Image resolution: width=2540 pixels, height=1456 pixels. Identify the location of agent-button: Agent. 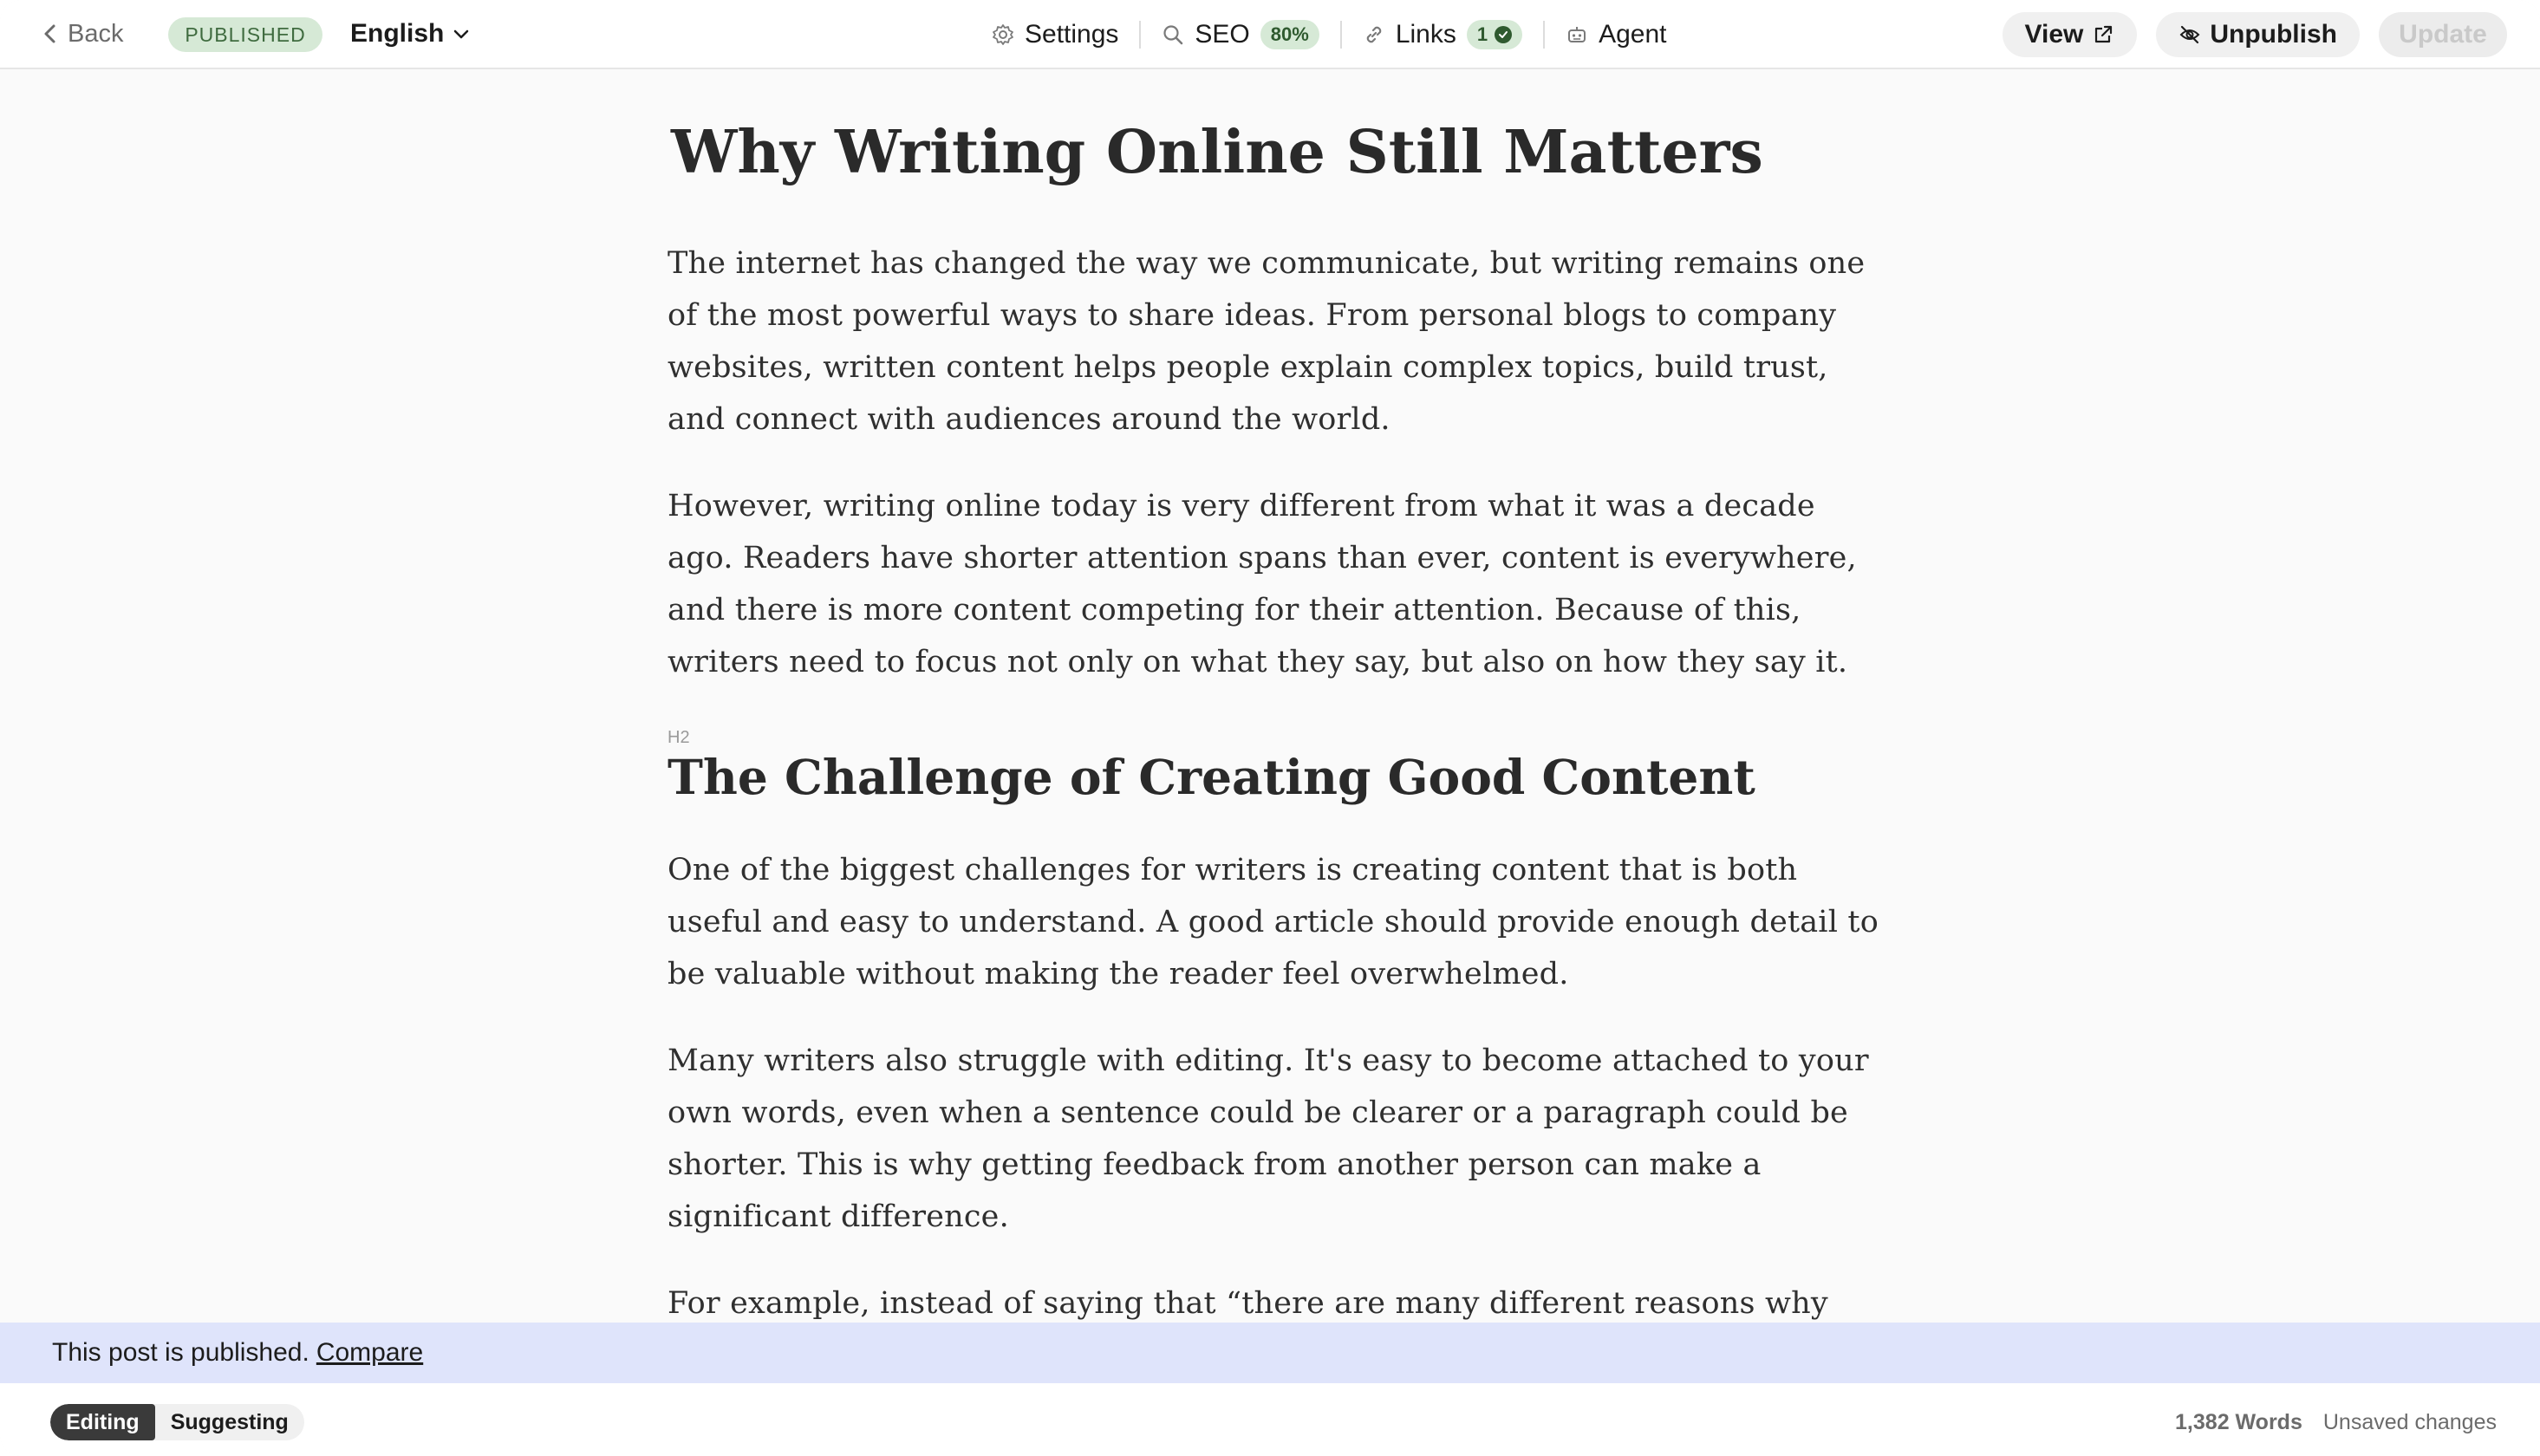
(1616, 34).